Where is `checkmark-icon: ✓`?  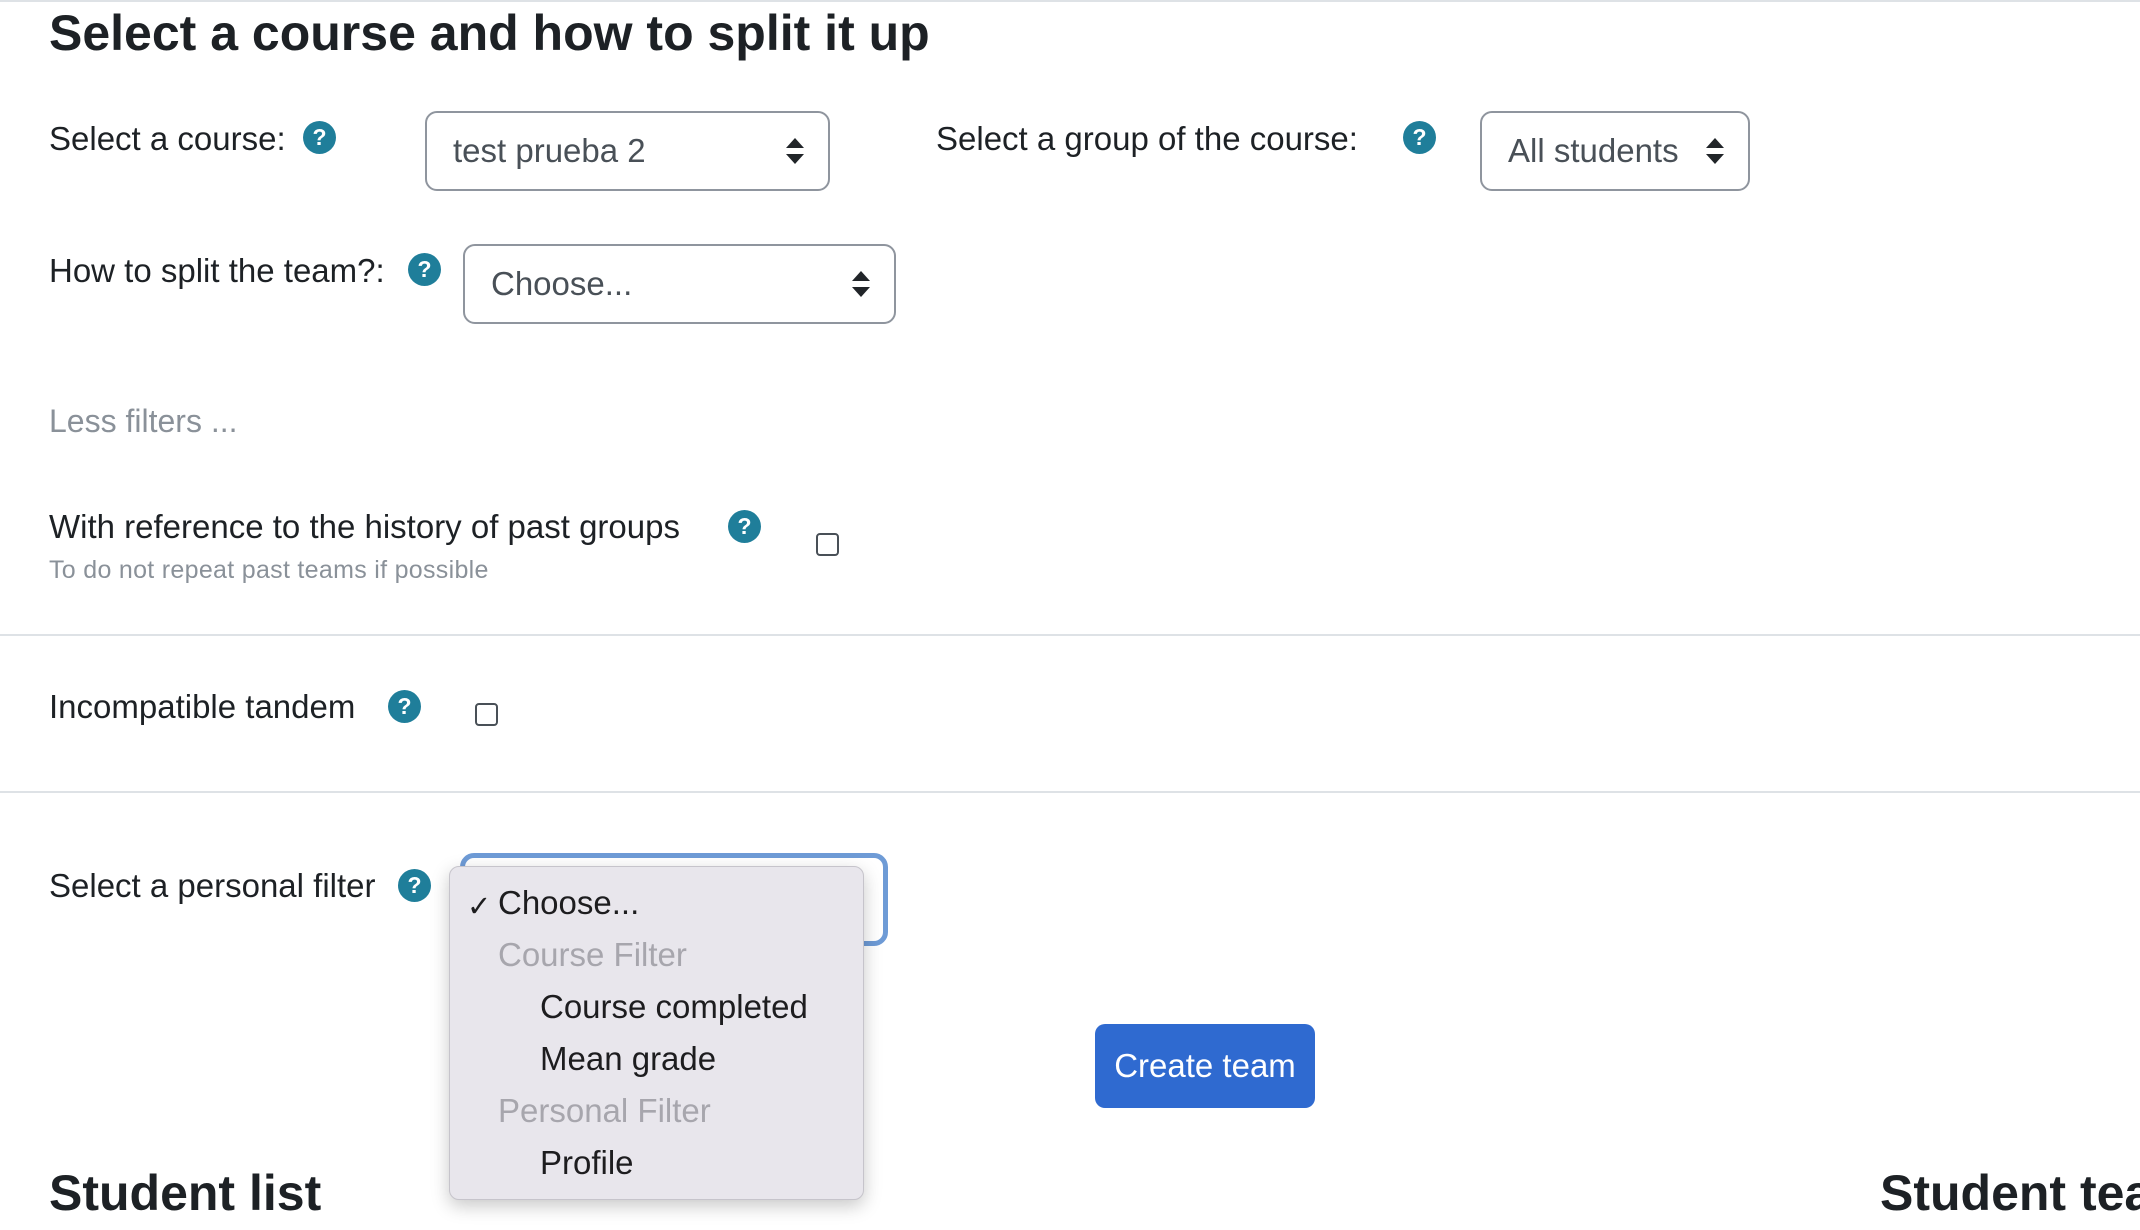
checkmark-icon: ✓ is located at coordinates (479, 907).